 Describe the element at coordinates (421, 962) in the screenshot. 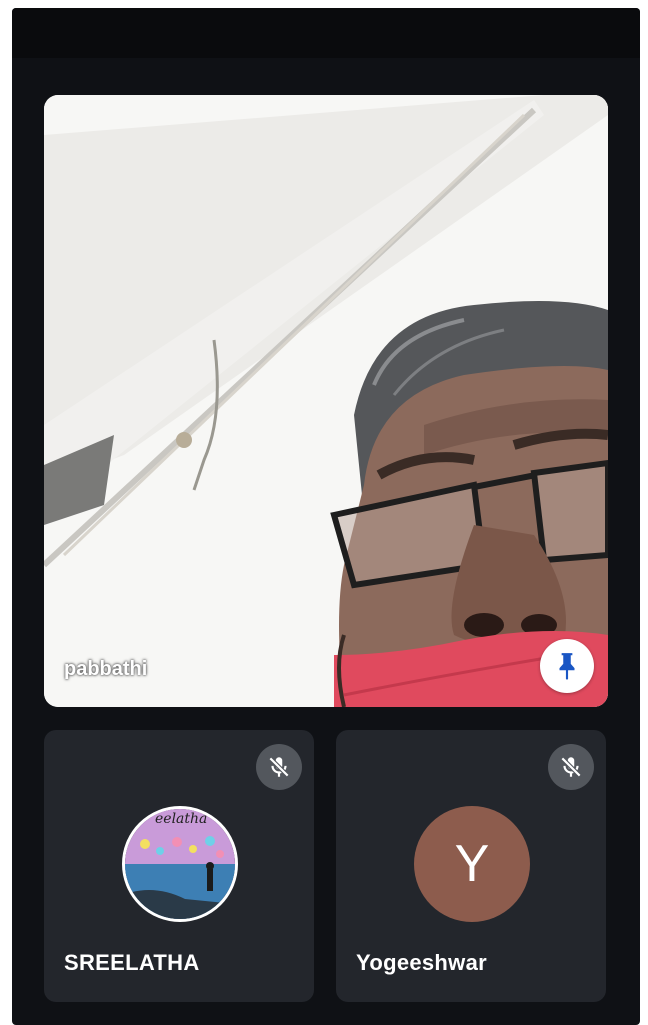

I see `participant-name: Yogeeshwar` at that location.